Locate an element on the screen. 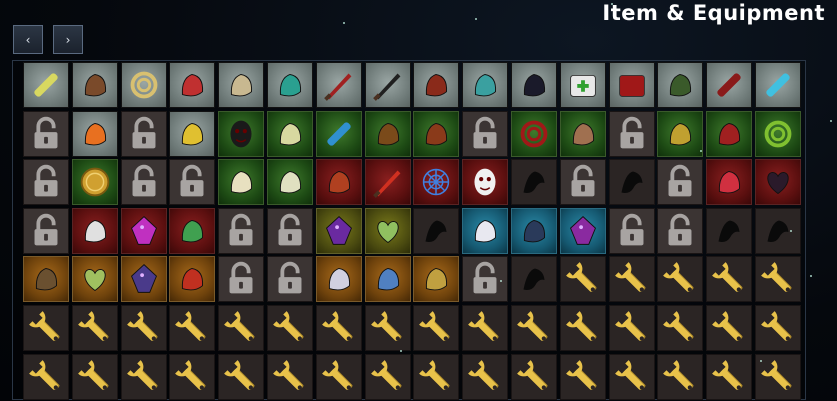  next-page-button: › is located at coordinates (68, 39).